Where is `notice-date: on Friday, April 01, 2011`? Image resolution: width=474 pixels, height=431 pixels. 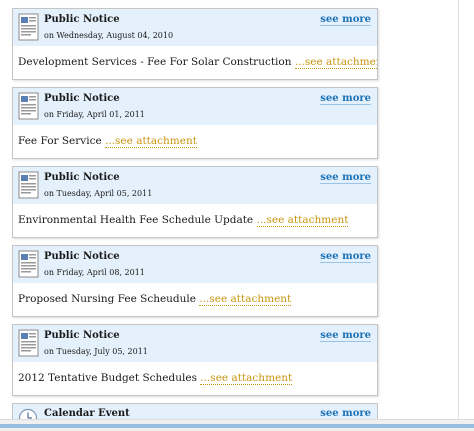
notice-date: on Friday, April 01, 2011 is located at coordinates (94, 114).